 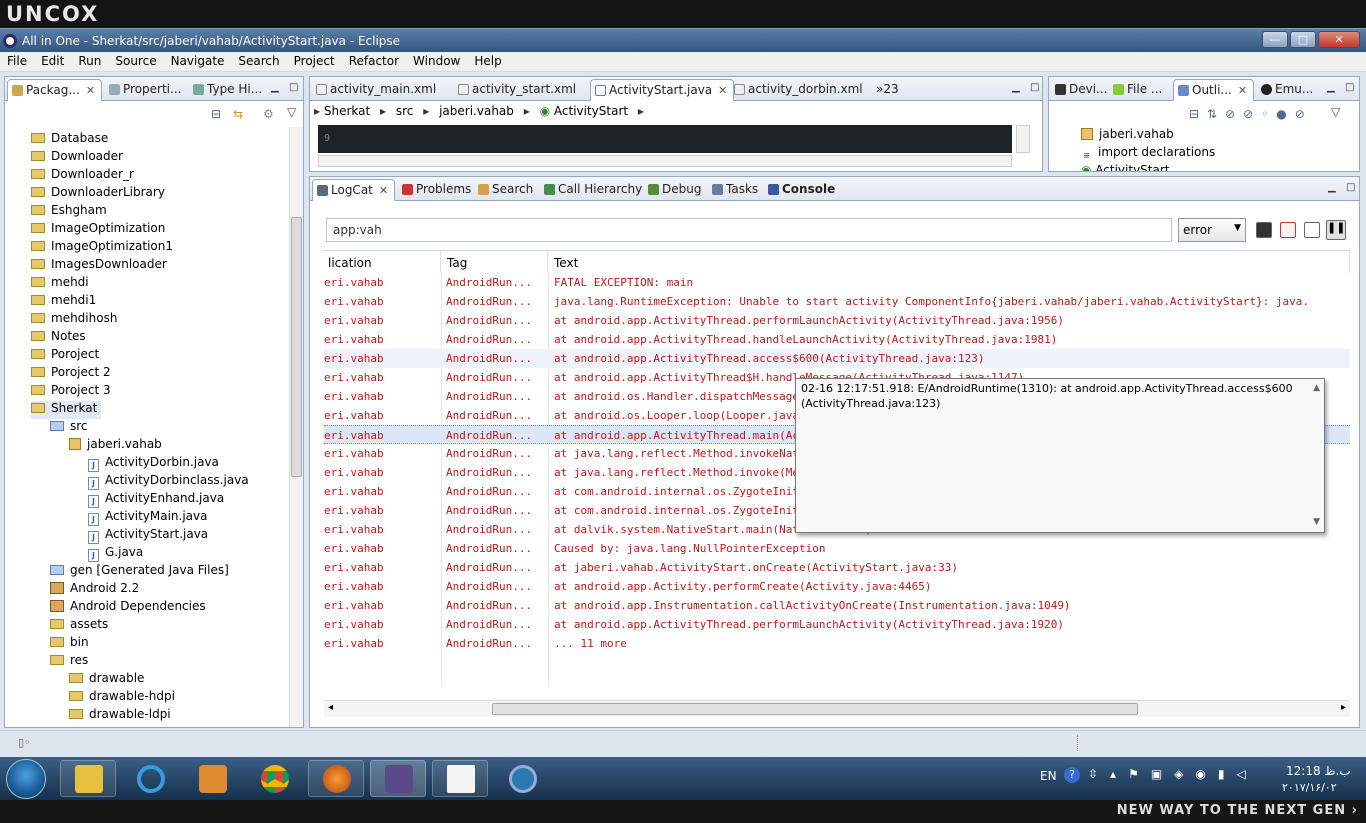 What do you see at coordinates (314, 61) in the screenshot?
I see `menu-project: Project` at bounding box center [314, 61].